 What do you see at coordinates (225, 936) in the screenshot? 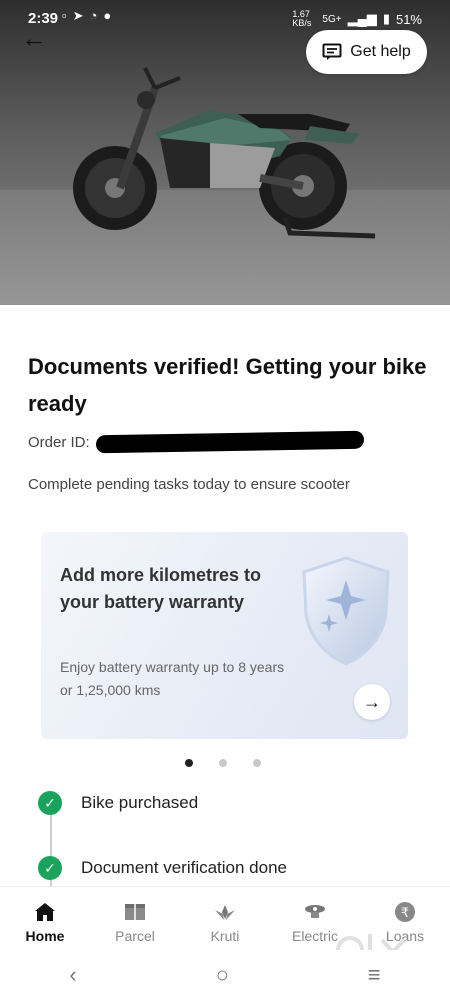
I see `nav-label: Kruti` at bounding box center [225, 936].